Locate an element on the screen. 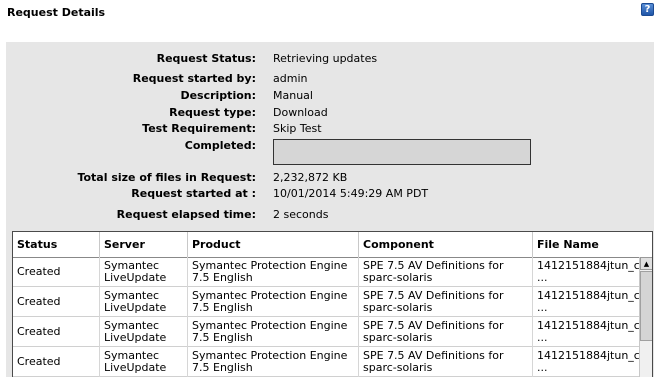 This screenshot has width=660, height=377. elapsed-time-label: Request elapsed time: is located at coordinates (186, 214).